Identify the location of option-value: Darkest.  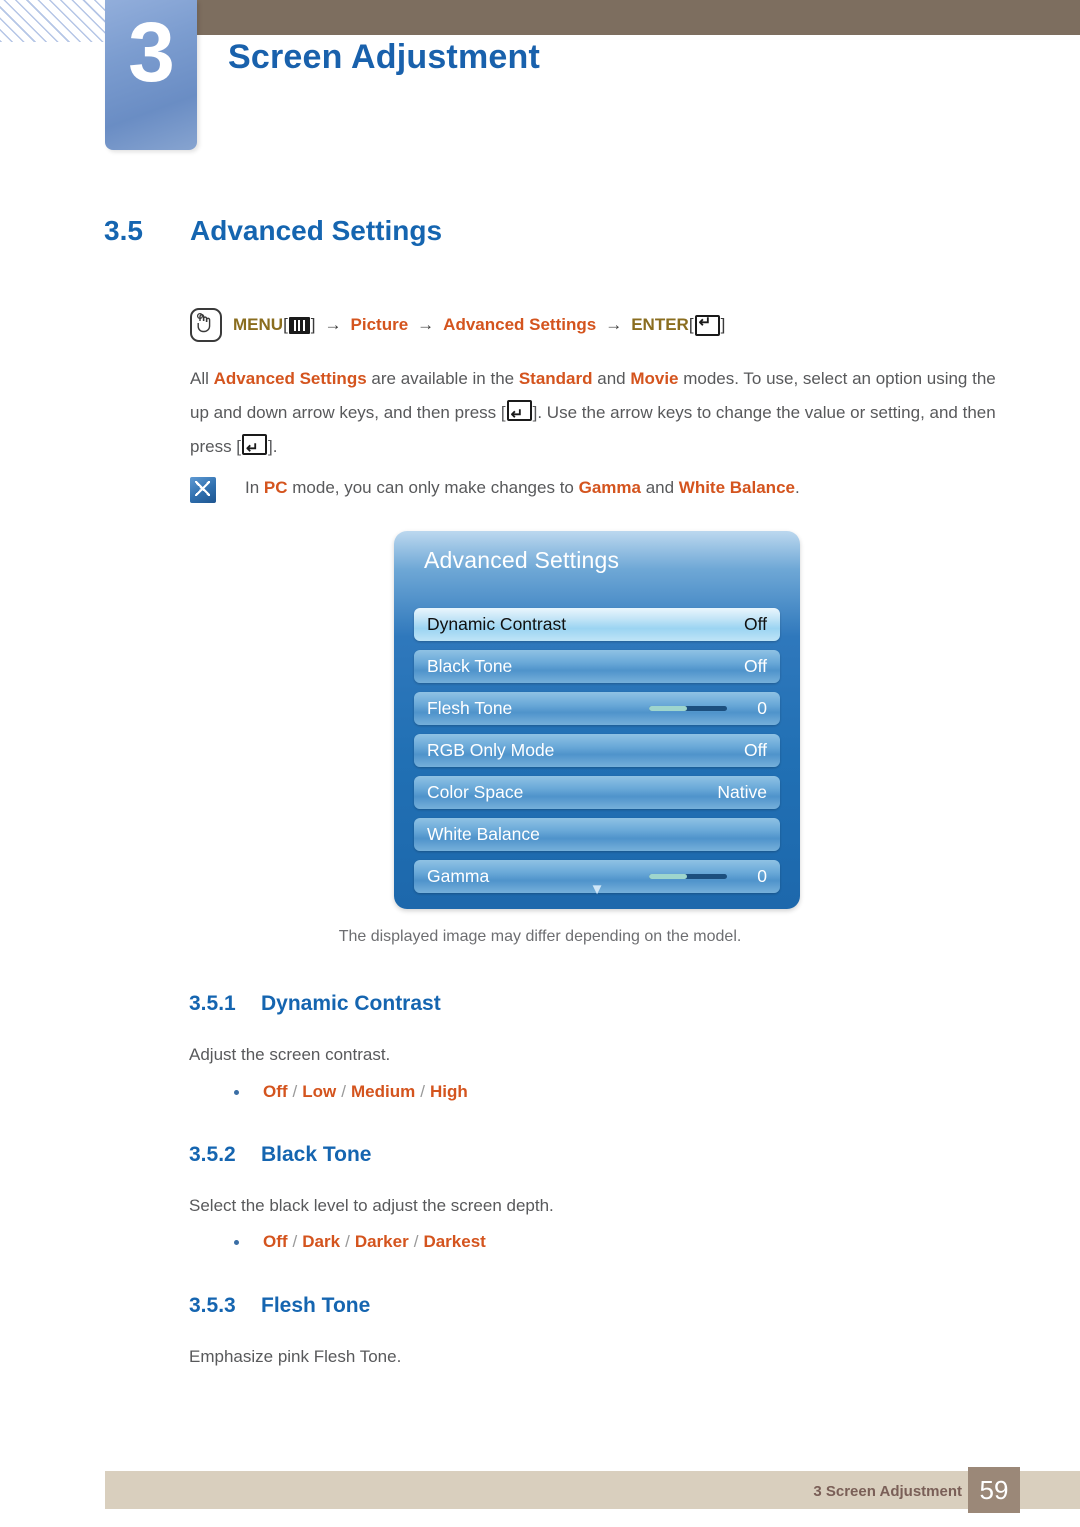
(454, 1241).